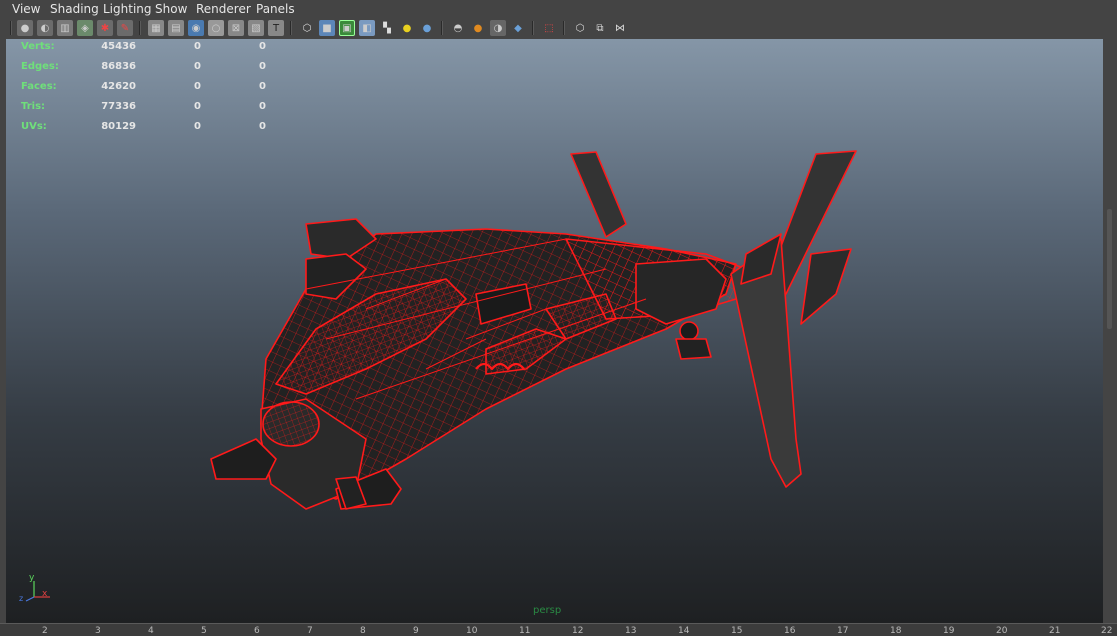  What do you see at coordinates (256, 28) in the screenshot?
I see `safe-action-icon: ▧` at bounding box center [256, 28].